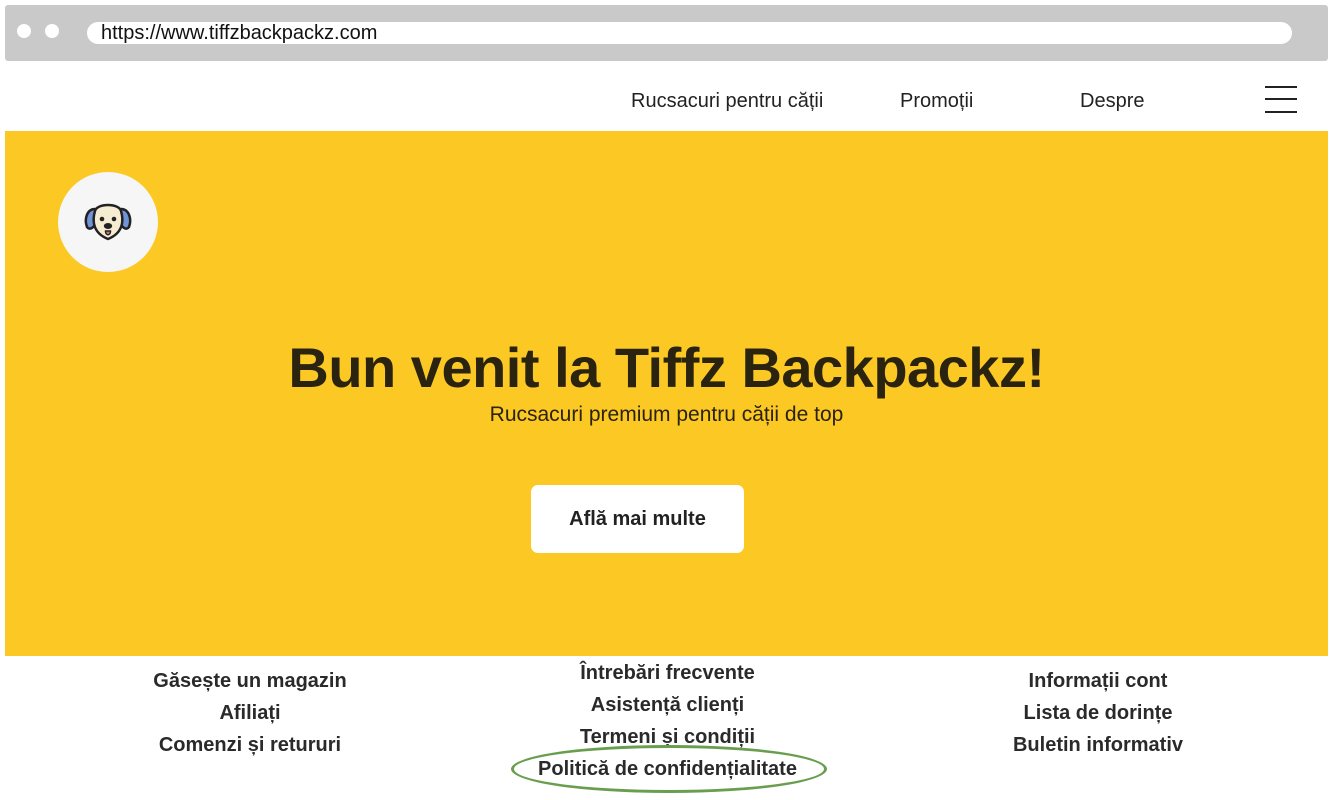 The image size is (1338, 800). I want to click on footer-link-privacy-policy: Politică de confidențialitate, so click(667, 769).